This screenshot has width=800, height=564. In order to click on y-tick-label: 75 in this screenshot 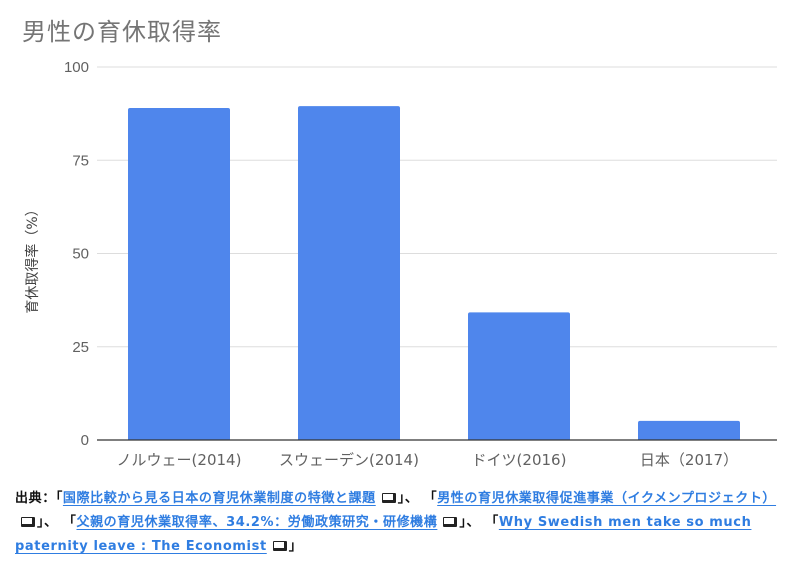, I will do `click(80, 160)`.